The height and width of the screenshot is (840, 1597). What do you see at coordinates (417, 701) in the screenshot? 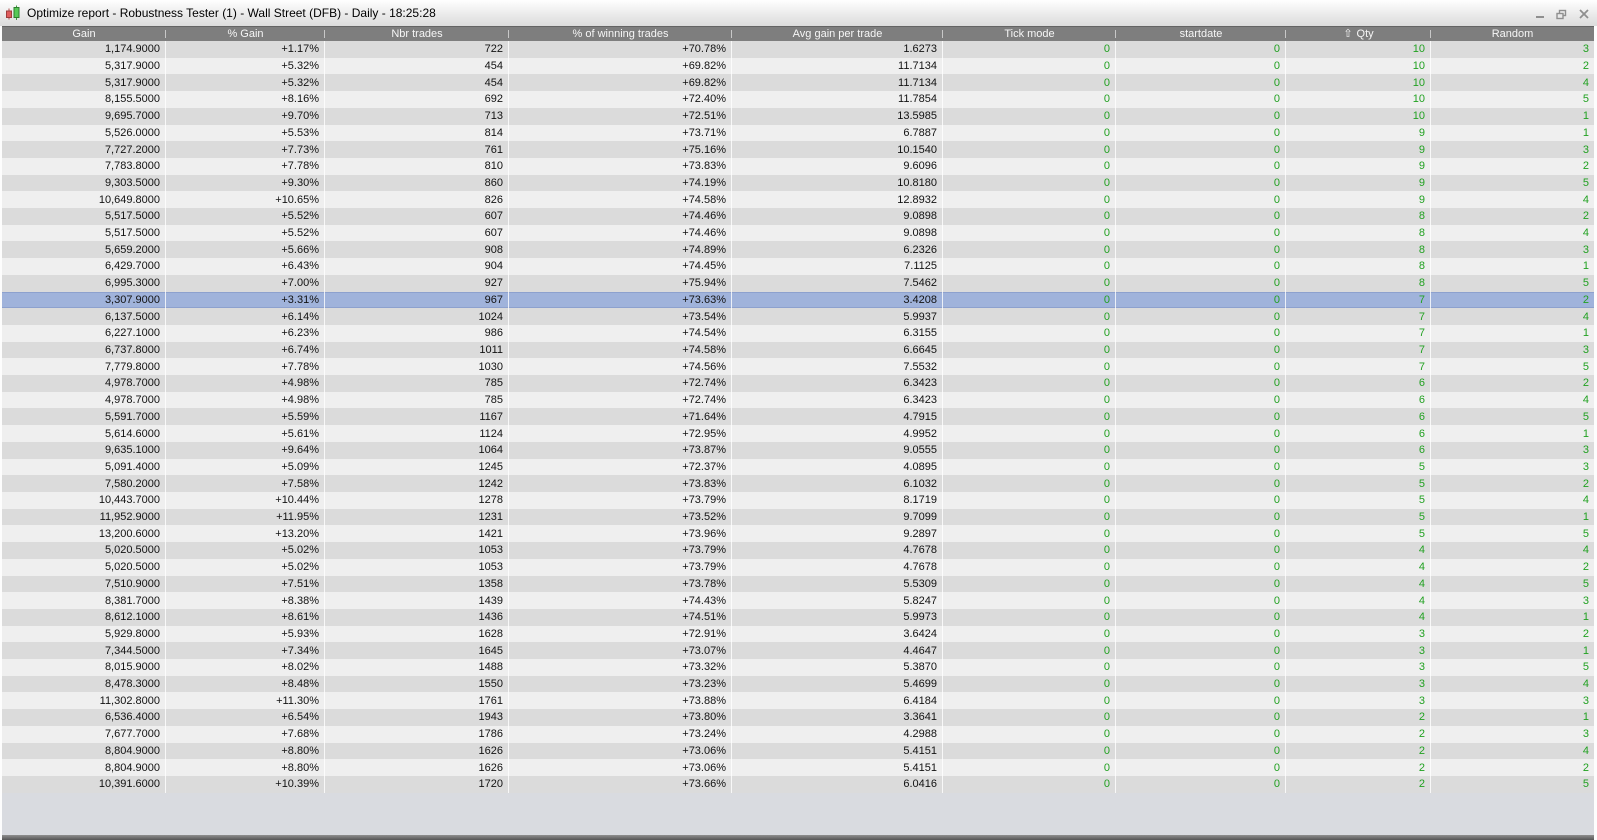
I see `cell-nbr-trades: 1761` at bounding box center [417, 701].